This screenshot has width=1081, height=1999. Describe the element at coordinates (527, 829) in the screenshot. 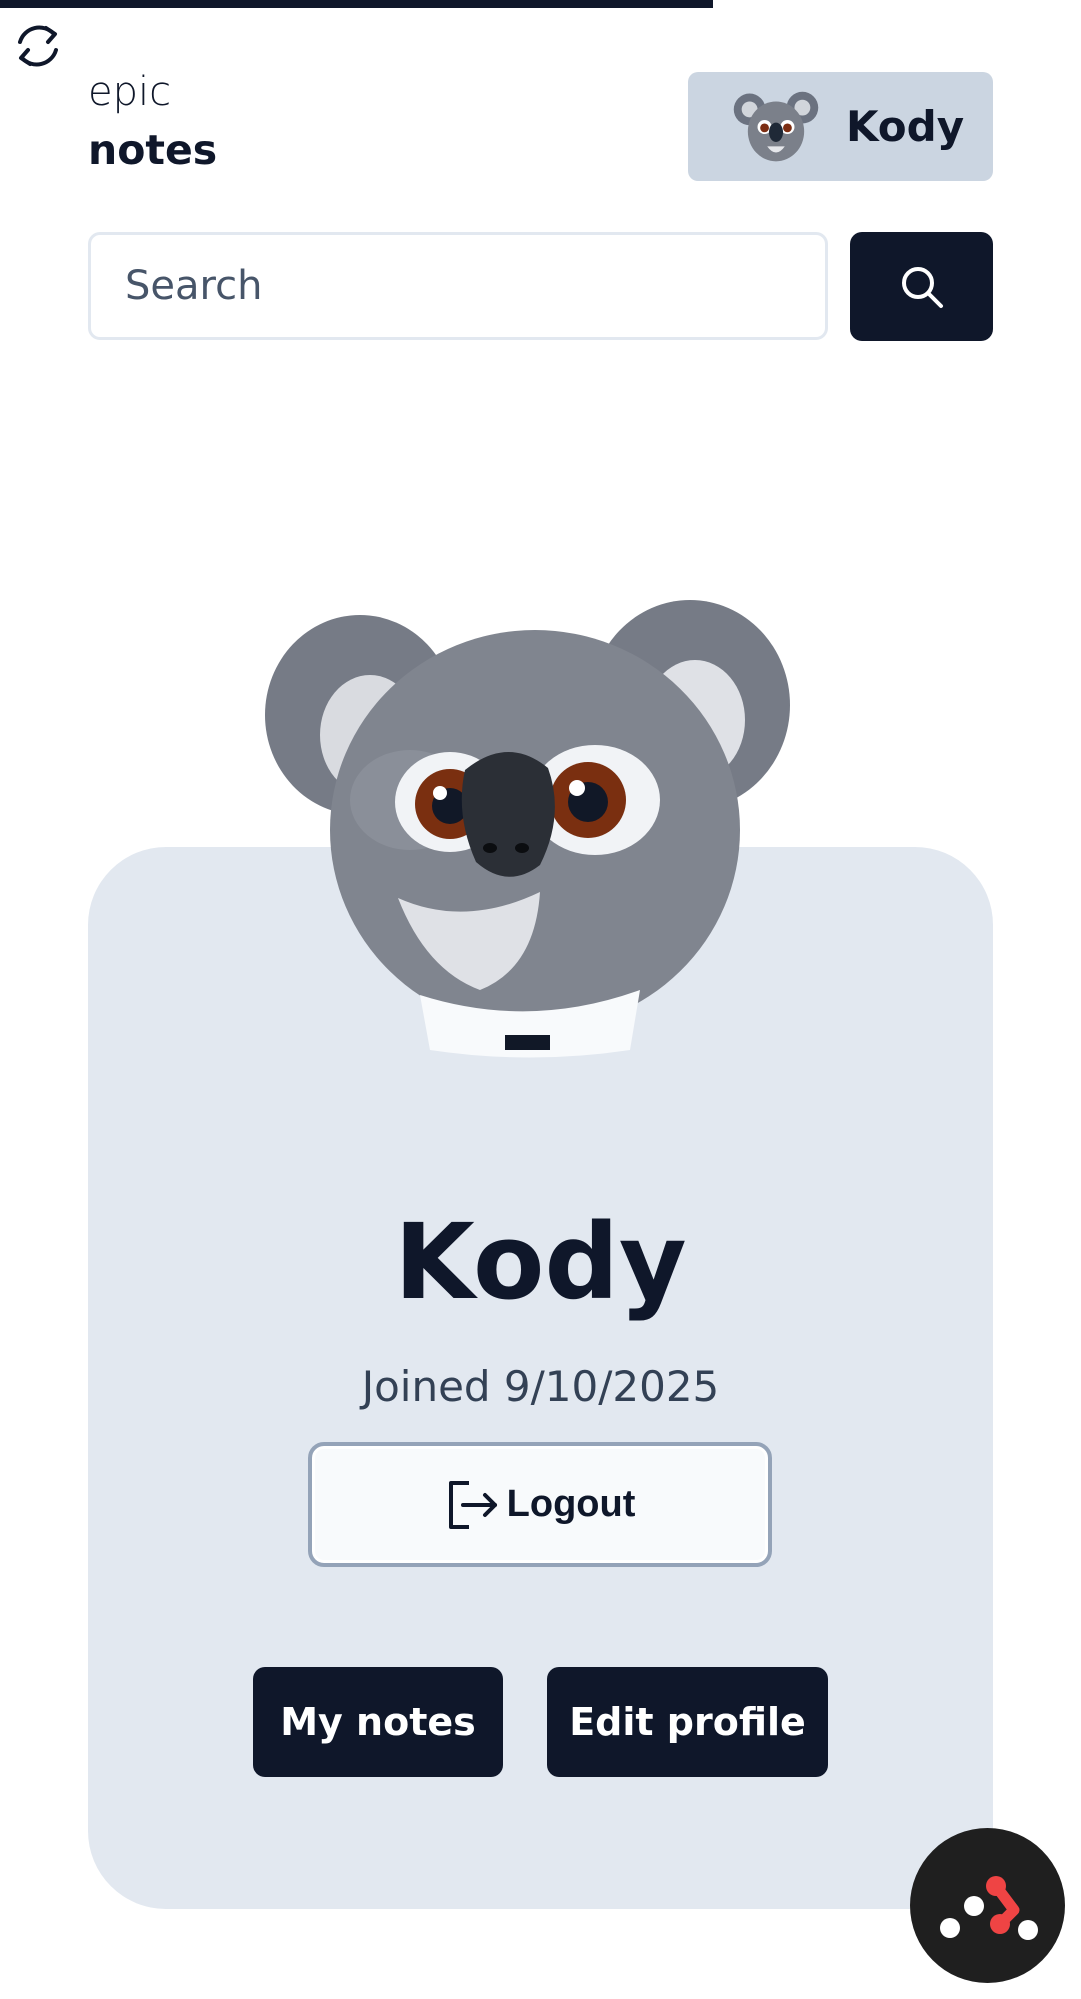

I see `profile-avatar` at that location.